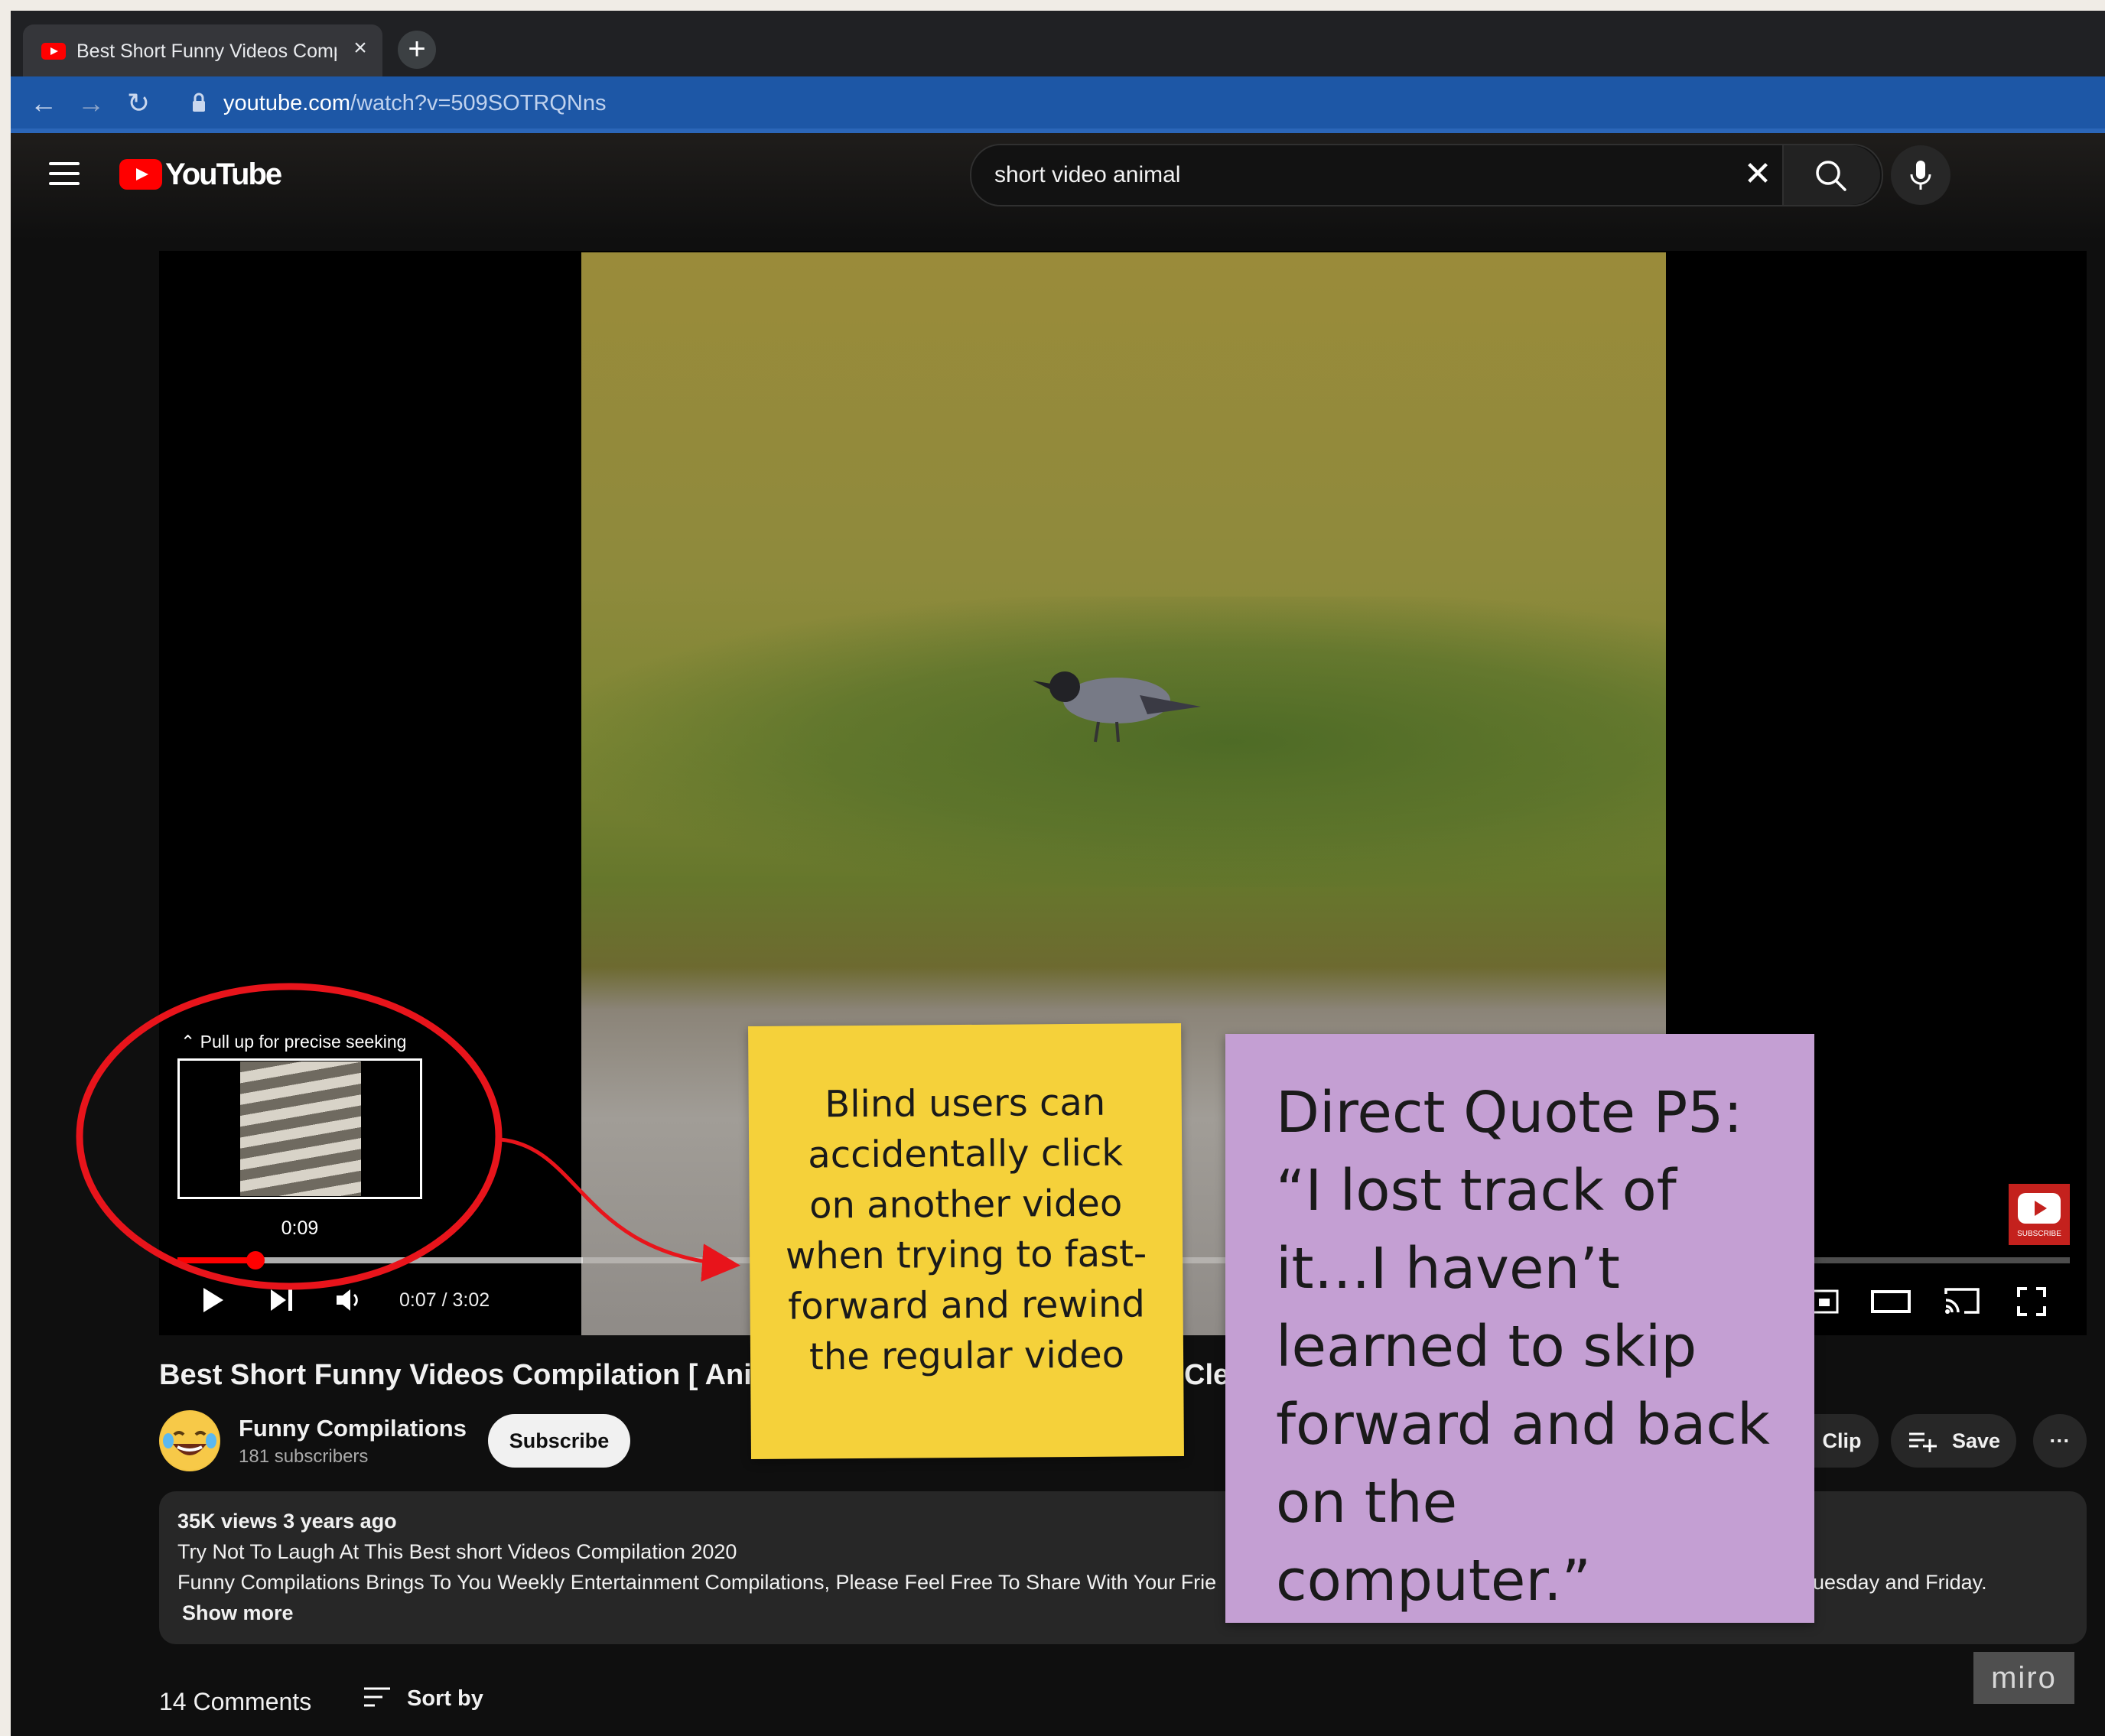  What do you see at coordinates (479, 103) in the screenshot?
I see `url-path: /watch?v=509SOTRQNns` at bounding box center [479, 103].